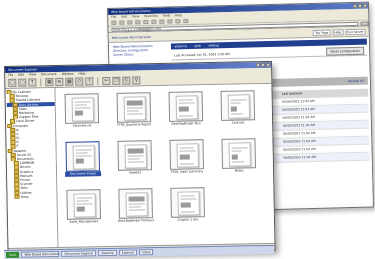 The height and width of the screenshot is (259, 375). Describe the element at coordinates (122, 22) in the screenshot. I see `forward-icon` at that location.